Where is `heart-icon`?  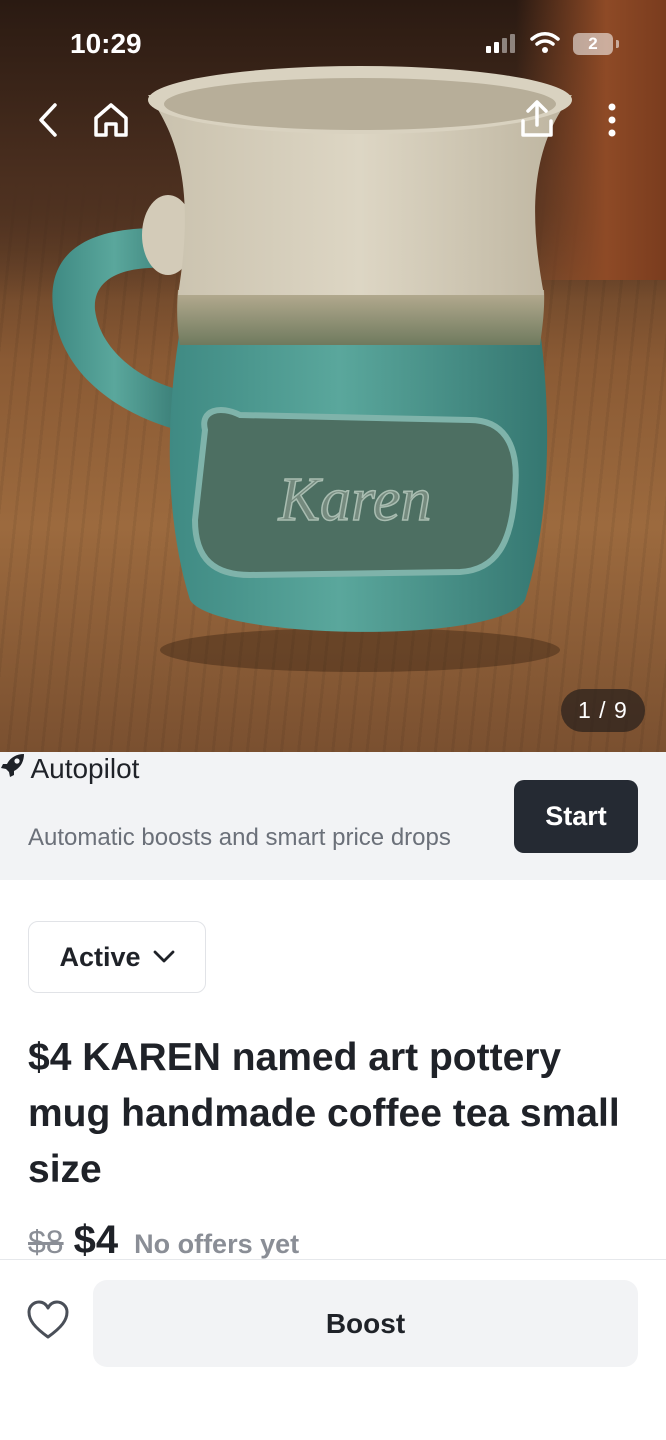 heart-icon is located at coordinates (48, 1319).